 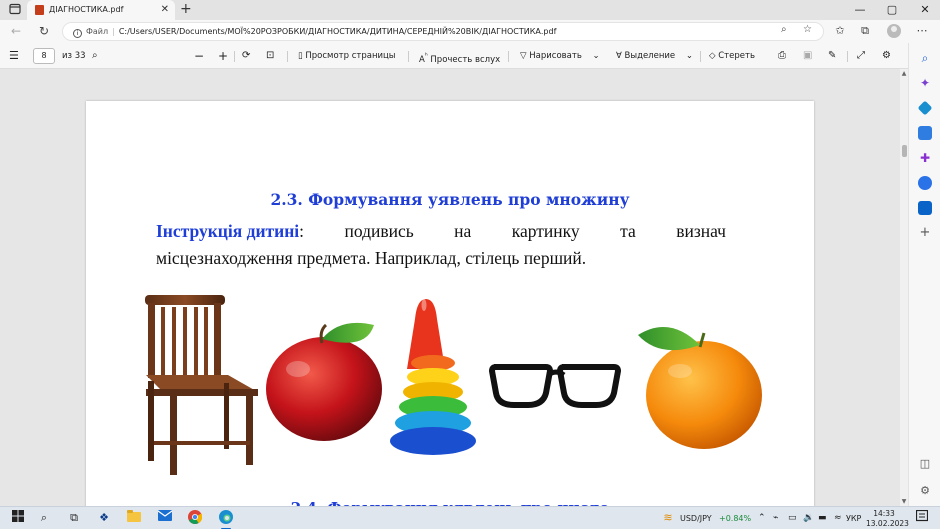 I want to click on battery-icon: ▬, so click(x=822, y=518).